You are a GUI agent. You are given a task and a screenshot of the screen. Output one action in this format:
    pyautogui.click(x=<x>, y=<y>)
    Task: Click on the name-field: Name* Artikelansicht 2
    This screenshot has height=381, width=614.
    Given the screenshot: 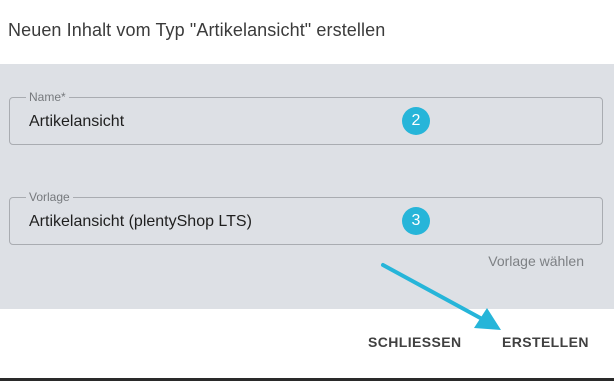 What is the action you would take?
    pyautogui.click(x=306, y=117)
    